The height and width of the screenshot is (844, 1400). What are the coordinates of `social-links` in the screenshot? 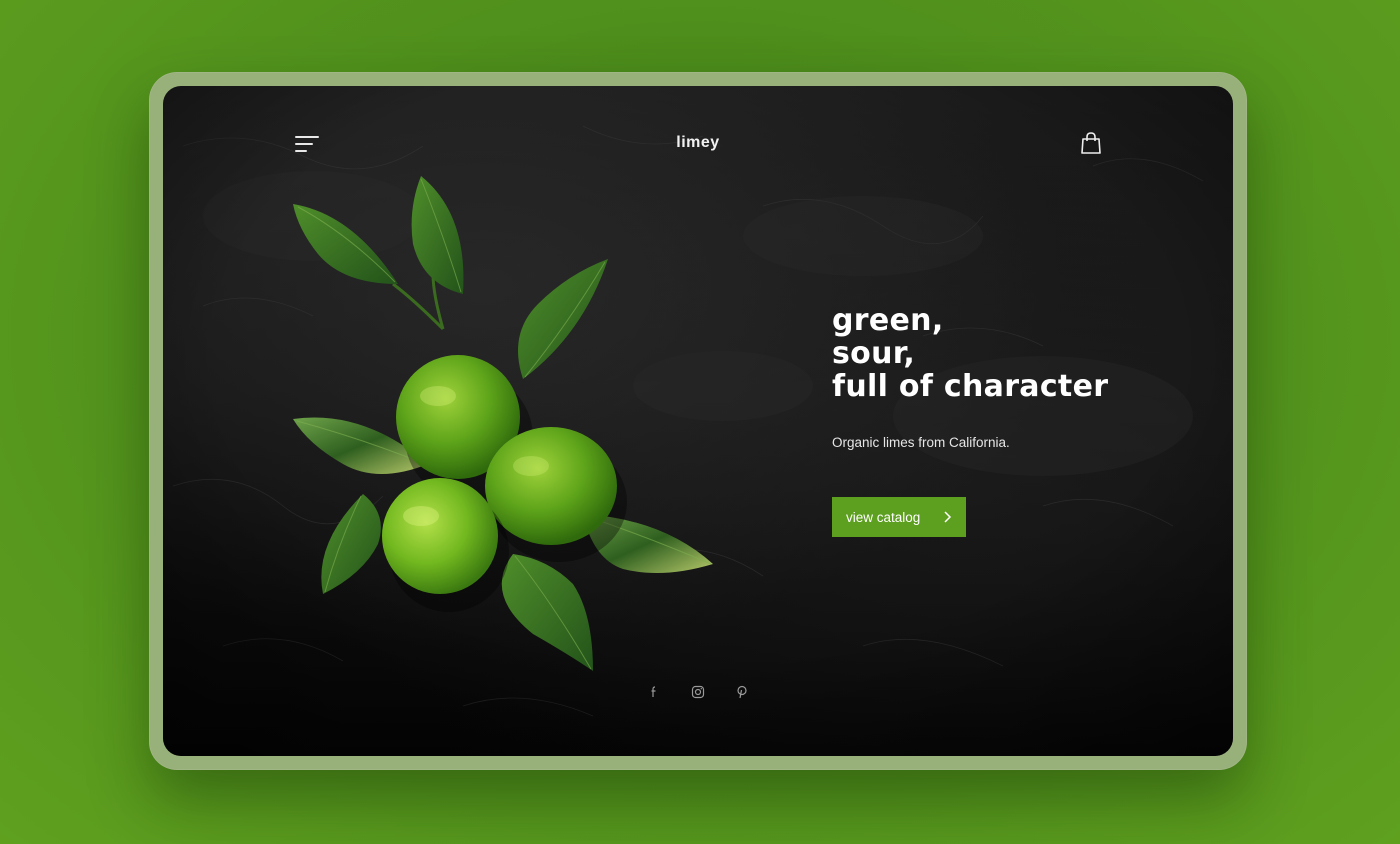 It's located at (698, 692).